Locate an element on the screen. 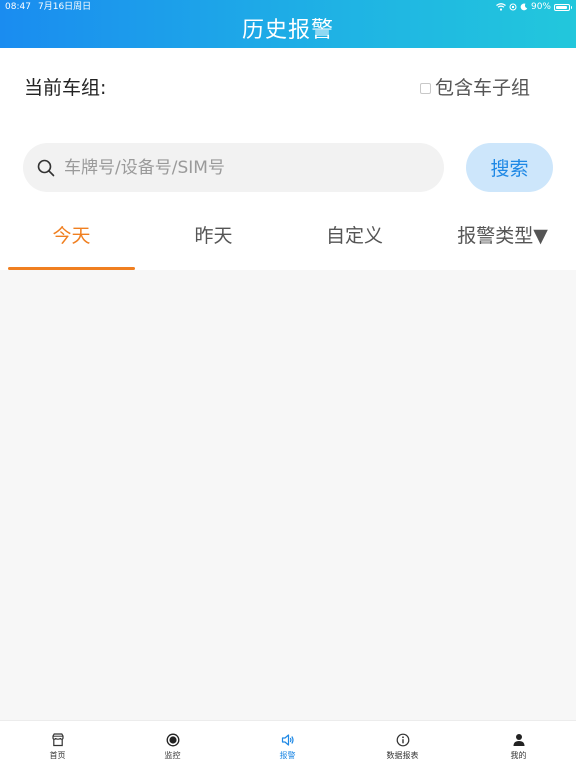  page-title: 历史报警 is located at coordinates (287, 30).